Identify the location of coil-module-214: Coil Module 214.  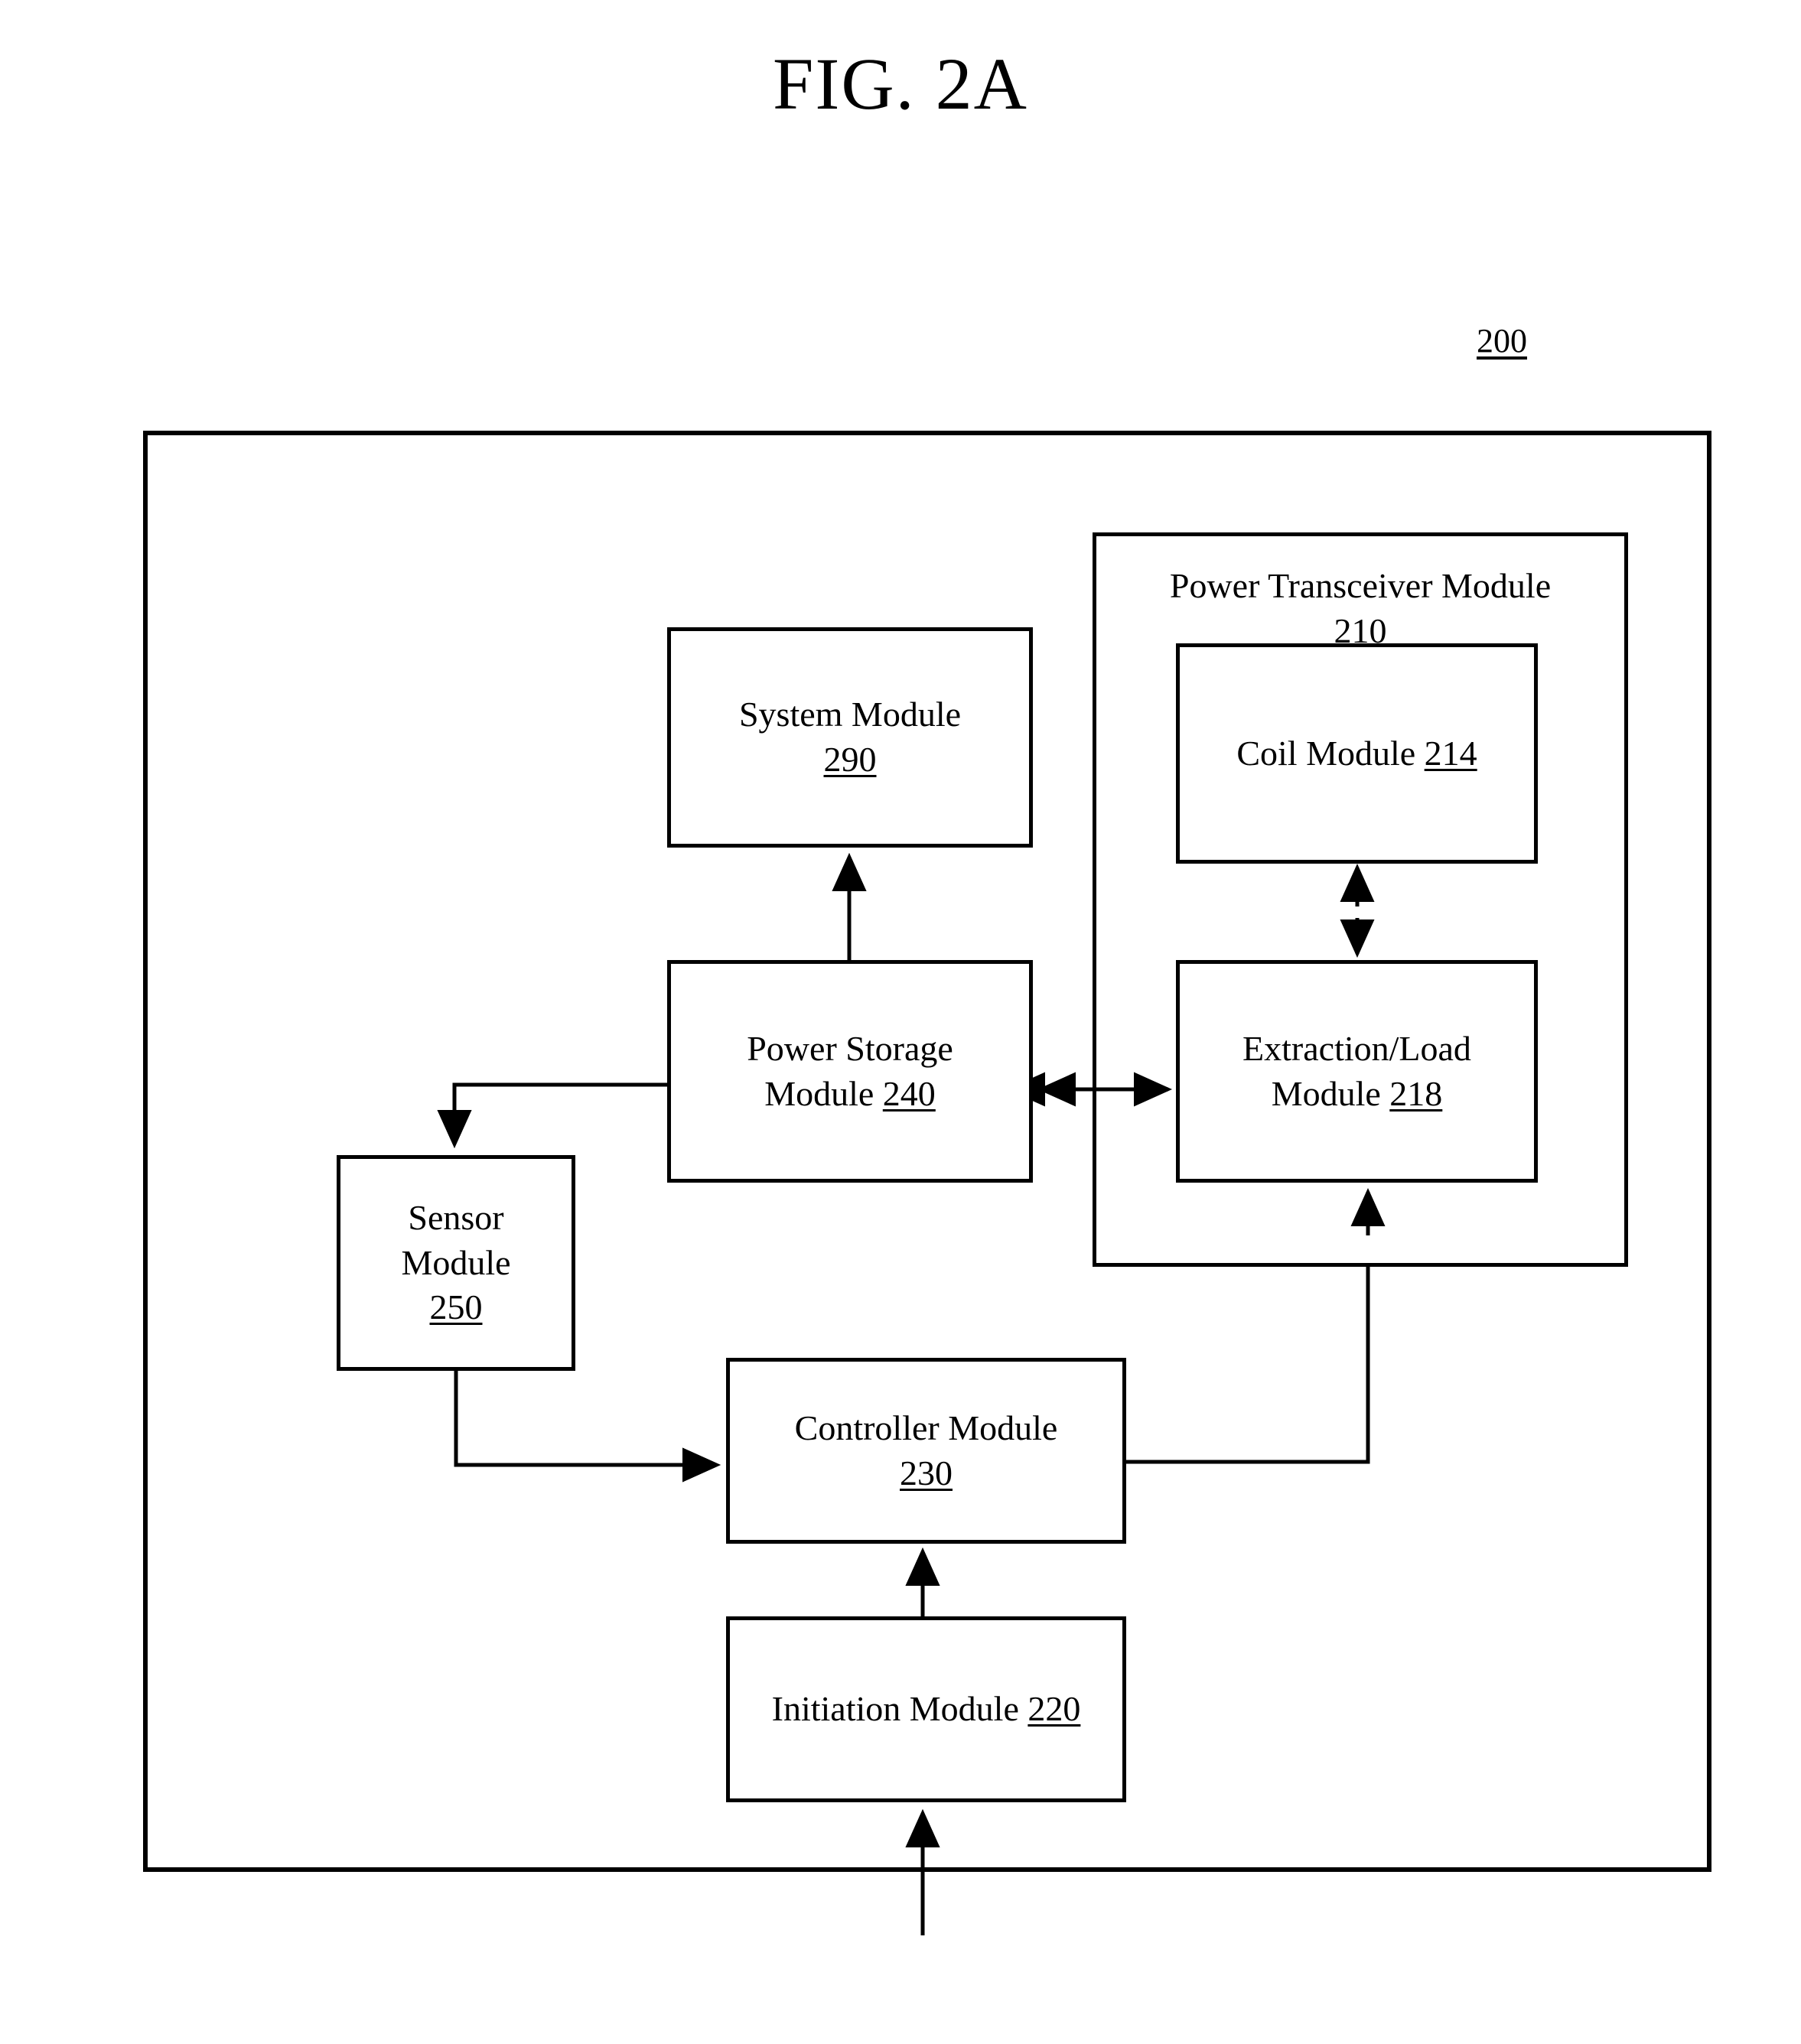
(1357, 753).